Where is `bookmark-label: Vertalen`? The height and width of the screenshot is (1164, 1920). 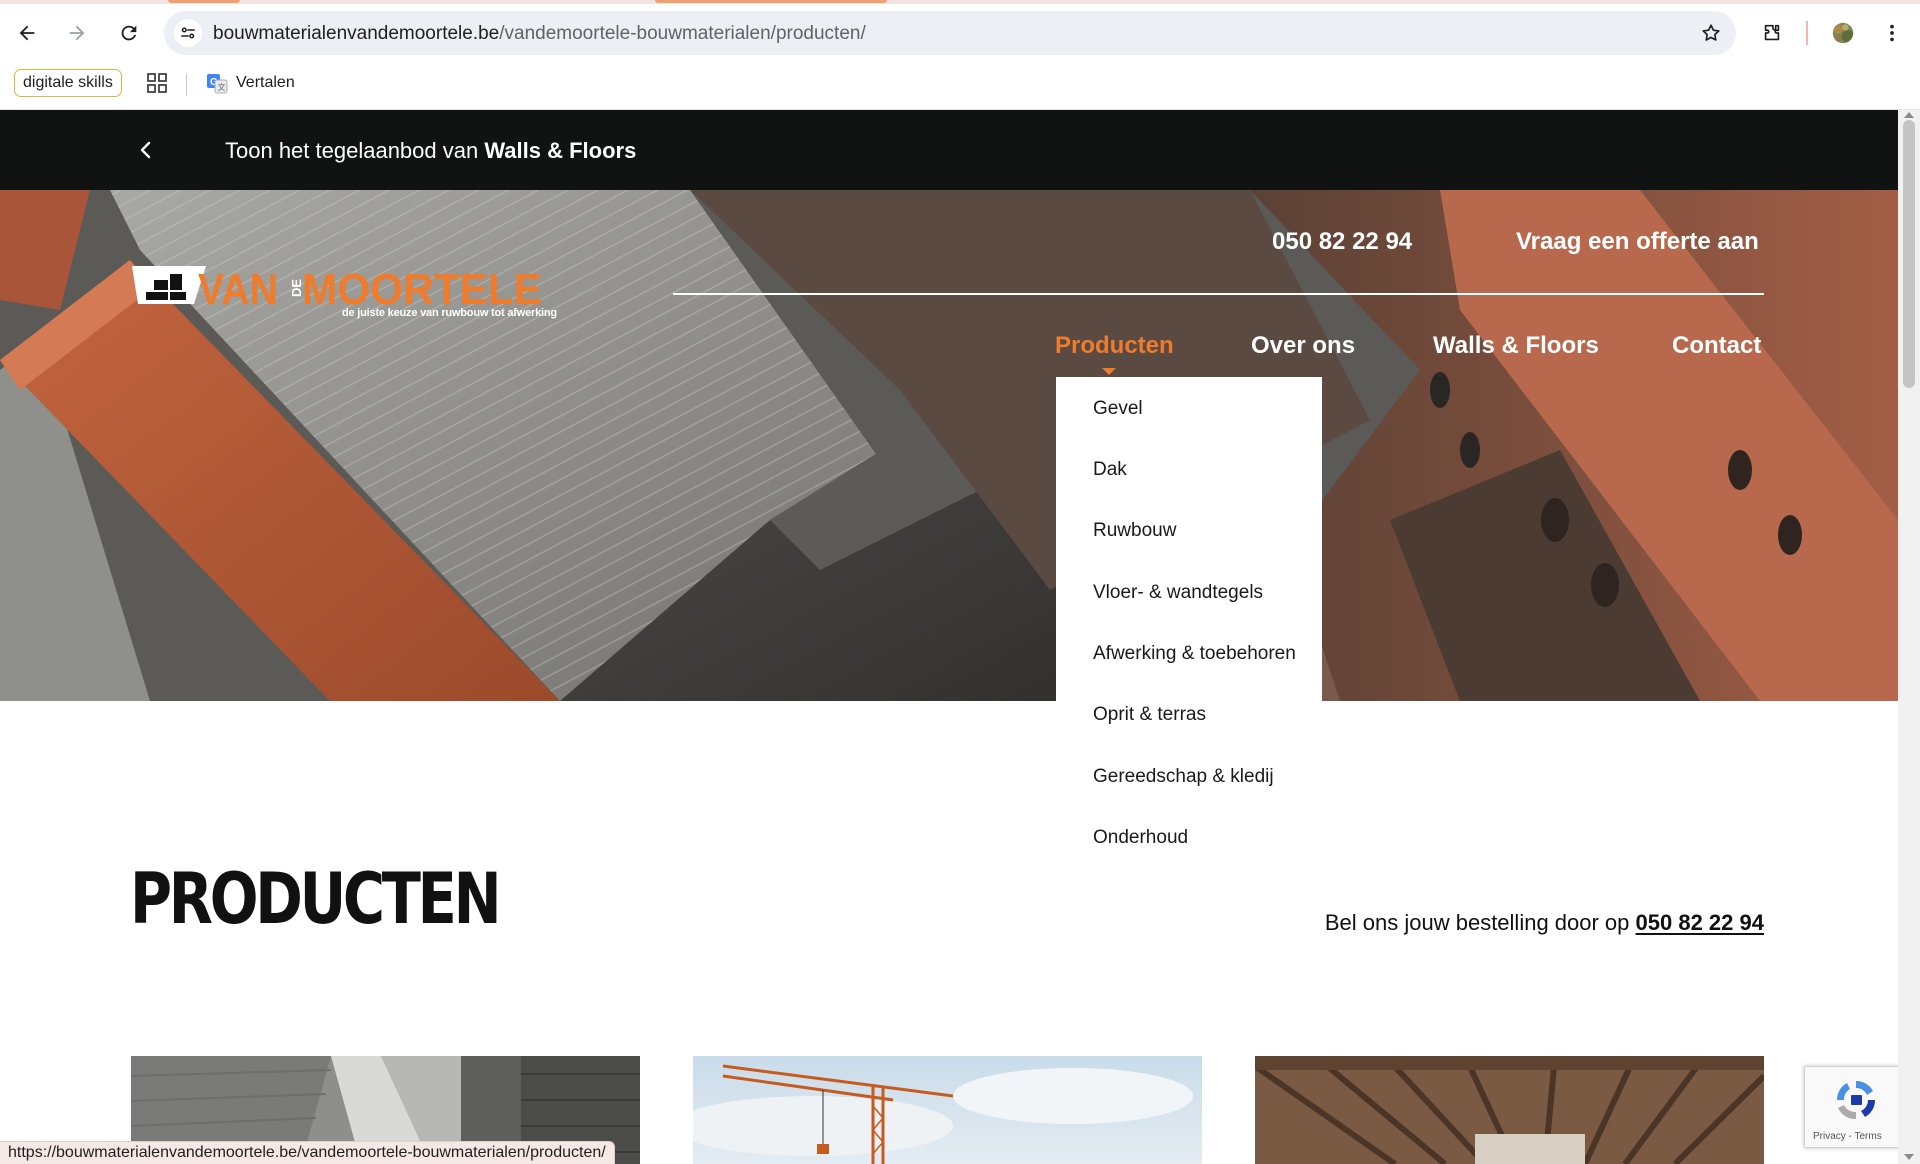 bookmark-label: Vertalen is located at coordinates (265, 82).